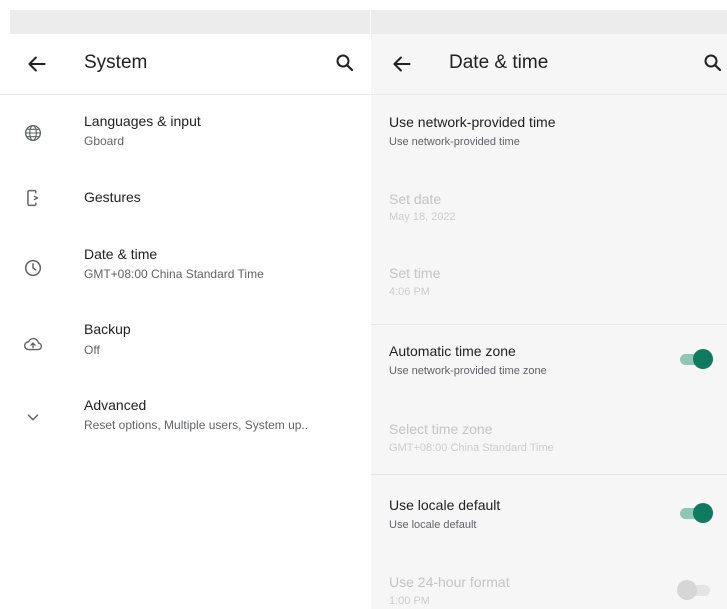 Image resolution: width=727 pixels, height=609 pixels. I want to click on menu-item-summary: GMT+08:00 China Standard Time, so click(174, 274).